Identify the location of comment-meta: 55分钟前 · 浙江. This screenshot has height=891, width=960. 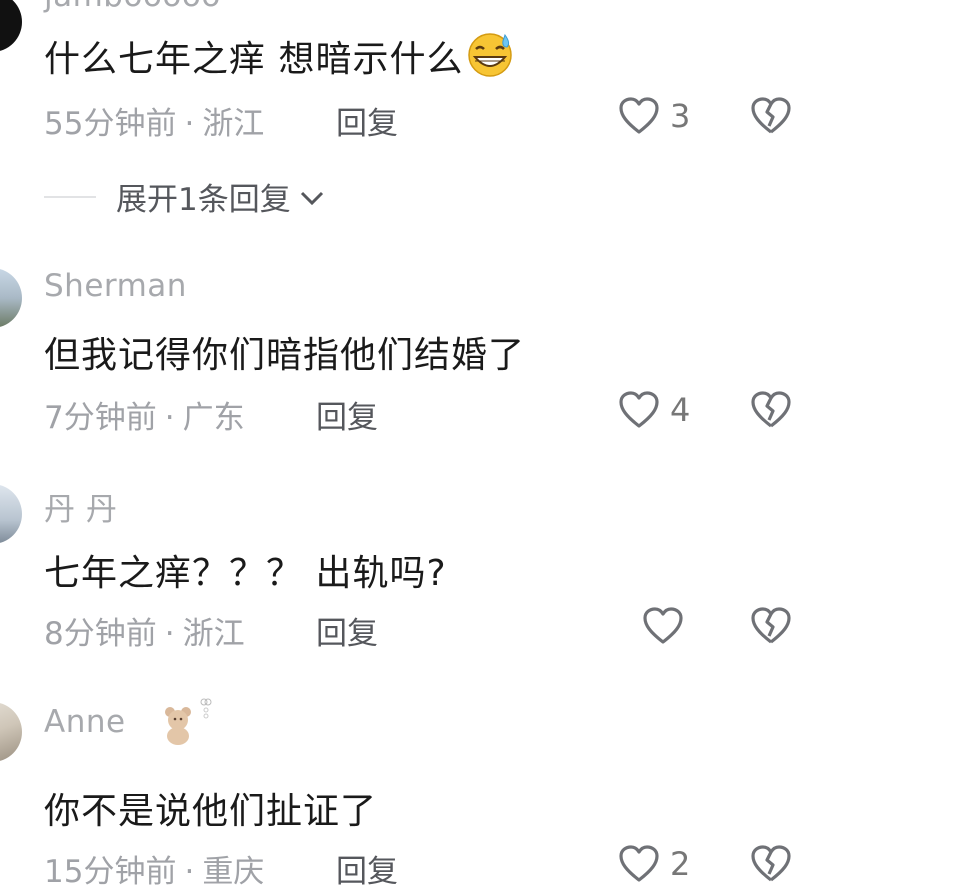
(154, 120).